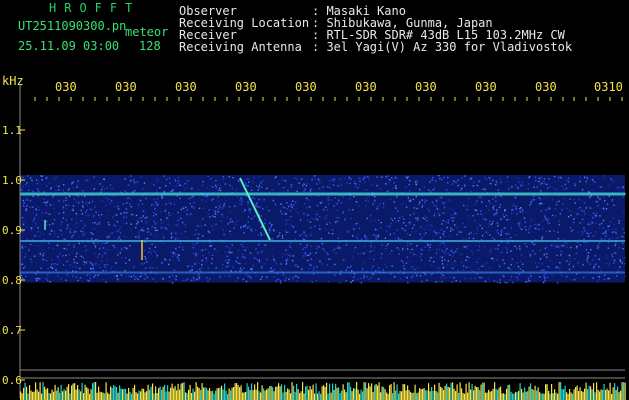 The image size is (629, 400). I want to click on y-tick-label: 1.0, so click(12, 180).